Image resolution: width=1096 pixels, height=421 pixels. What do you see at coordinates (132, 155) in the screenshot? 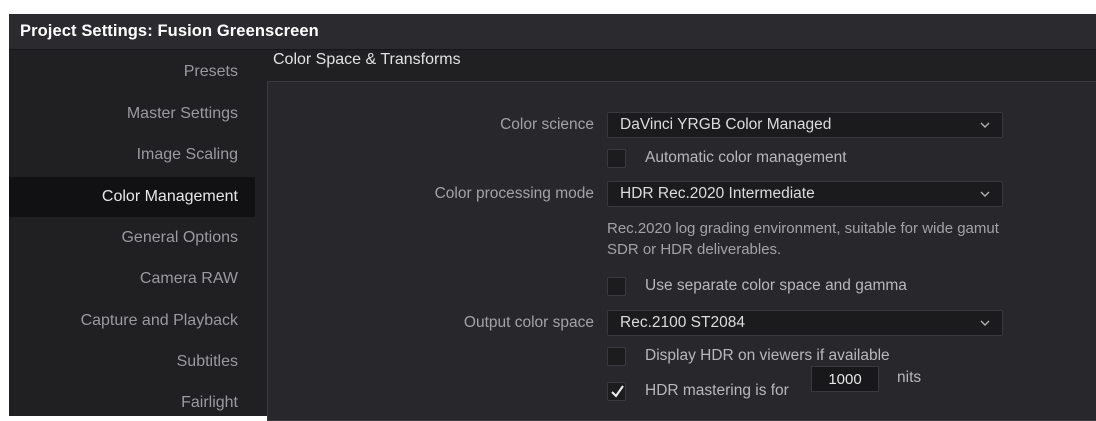
I see `sidebar-item-image-scaling: Image Scaling` at bounding box center [132, 155].